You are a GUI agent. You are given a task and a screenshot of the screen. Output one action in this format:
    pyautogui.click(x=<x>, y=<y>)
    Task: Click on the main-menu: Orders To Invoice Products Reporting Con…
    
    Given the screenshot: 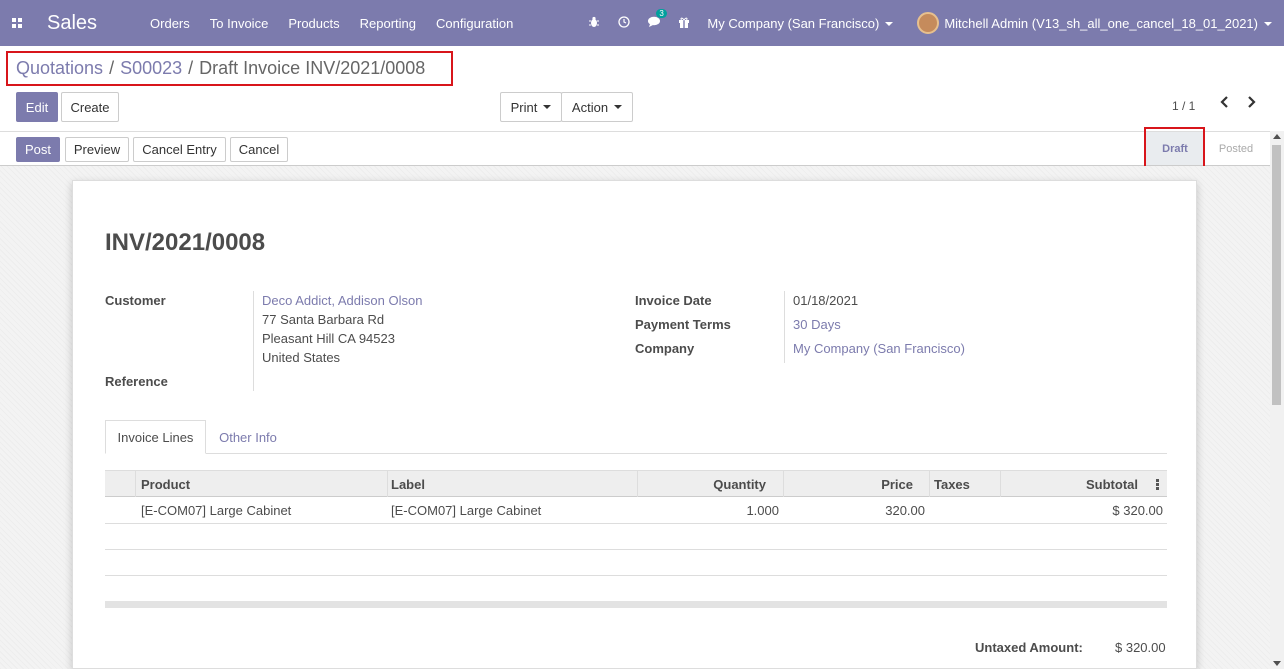 What is the action you would take?
    pyautogui.click(x=331, y=23)
    